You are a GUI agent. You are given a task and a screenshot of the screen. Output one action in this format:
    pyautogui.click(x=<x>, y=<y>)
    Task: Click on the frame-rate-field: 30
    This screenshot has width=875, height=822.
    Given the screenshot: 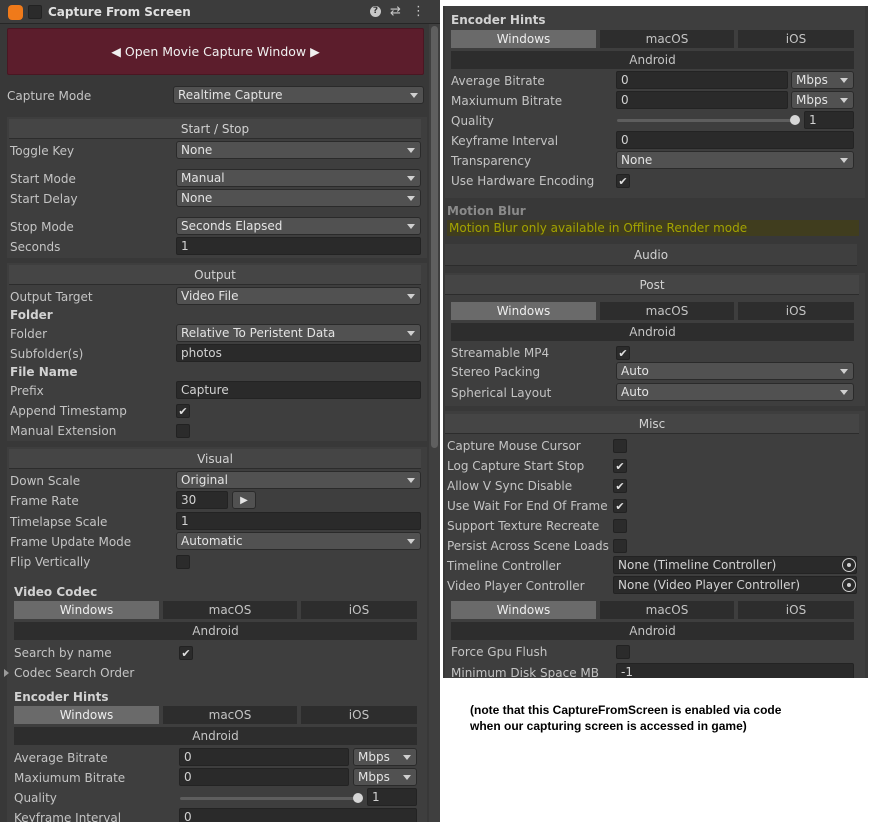 What is the action you would take?
    pyautogui.click(x=202, y=500)
    